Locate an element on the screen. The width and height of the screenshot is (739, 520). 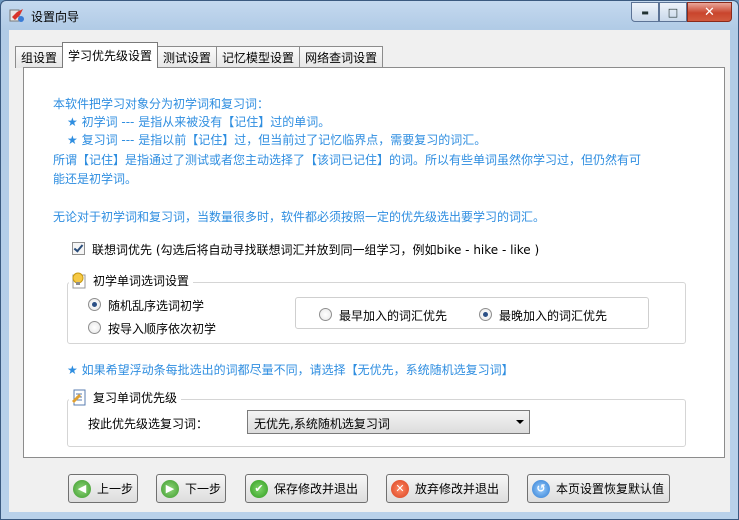
random-order-radio is located at coordinates (94, 304).